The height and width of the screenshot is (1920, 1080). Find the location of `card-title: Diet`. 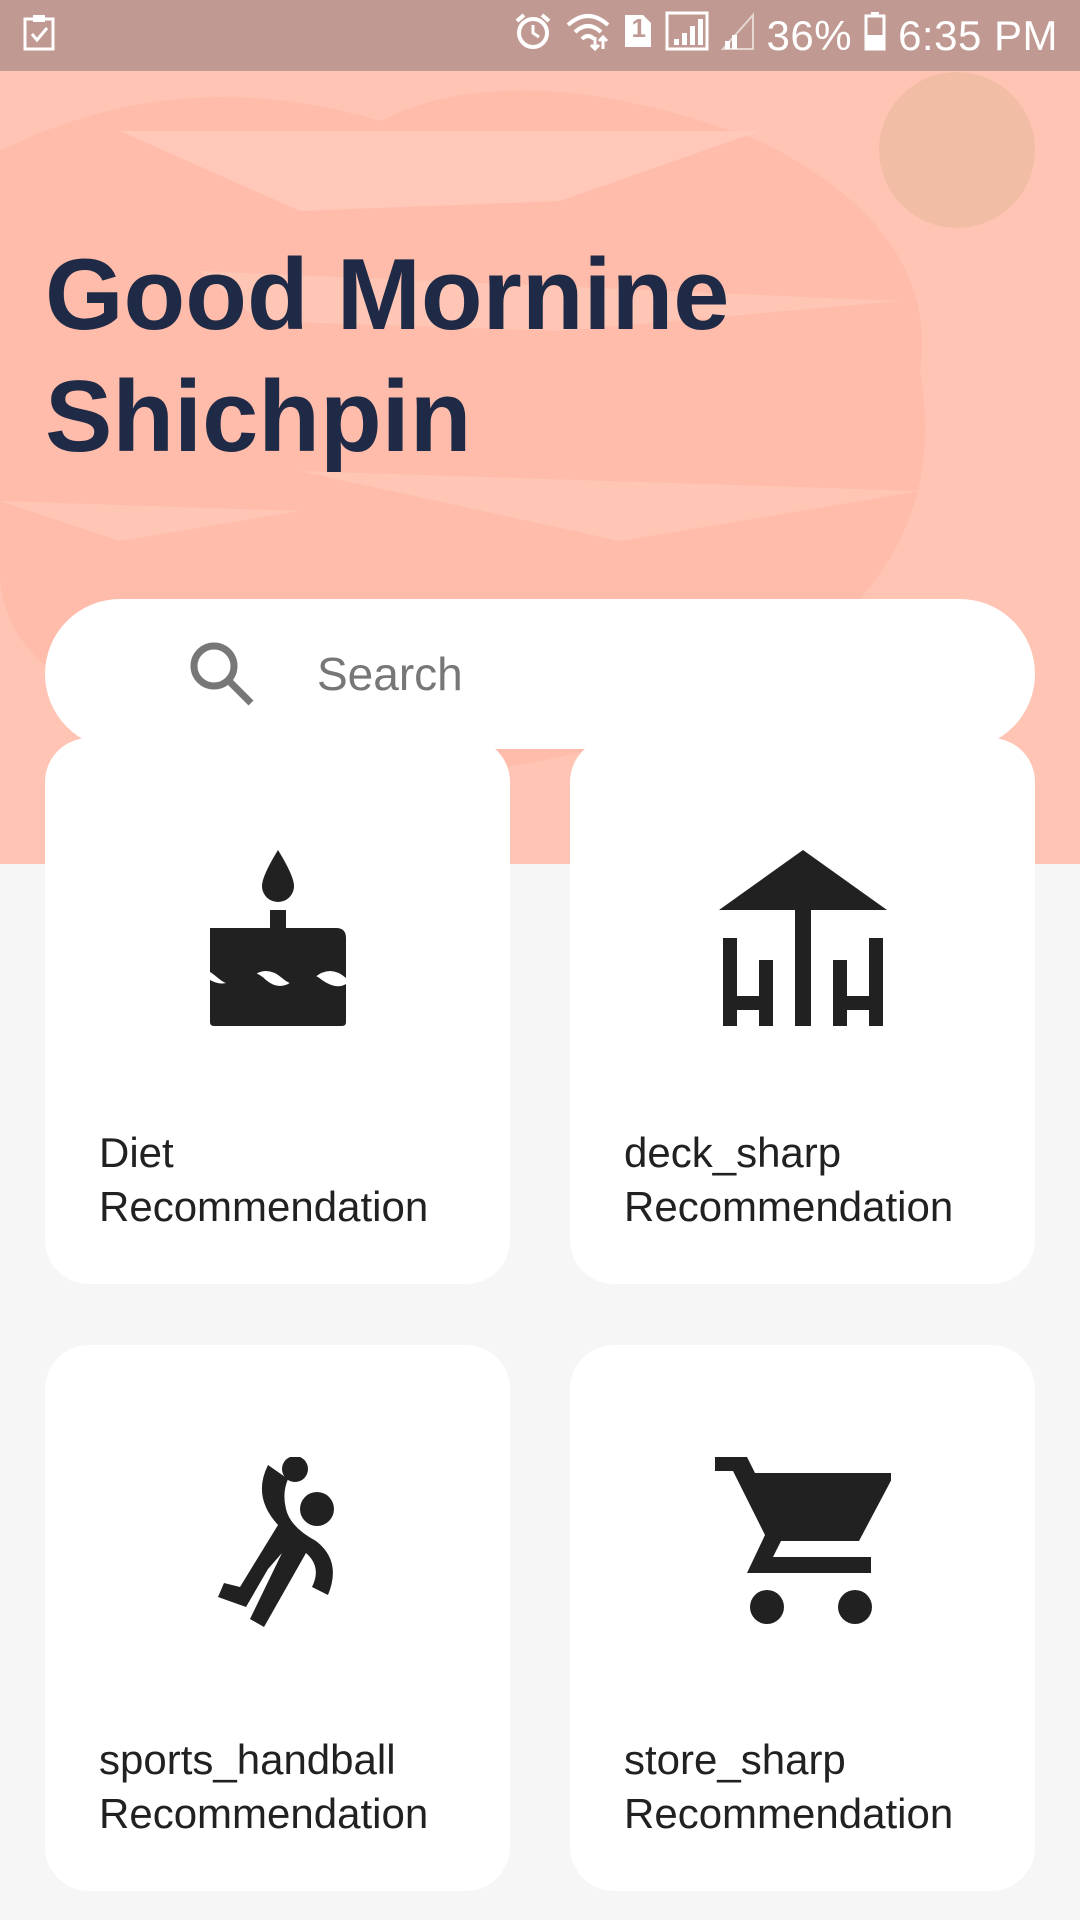

card-title: Diet is located at coordinates (136, 1152).